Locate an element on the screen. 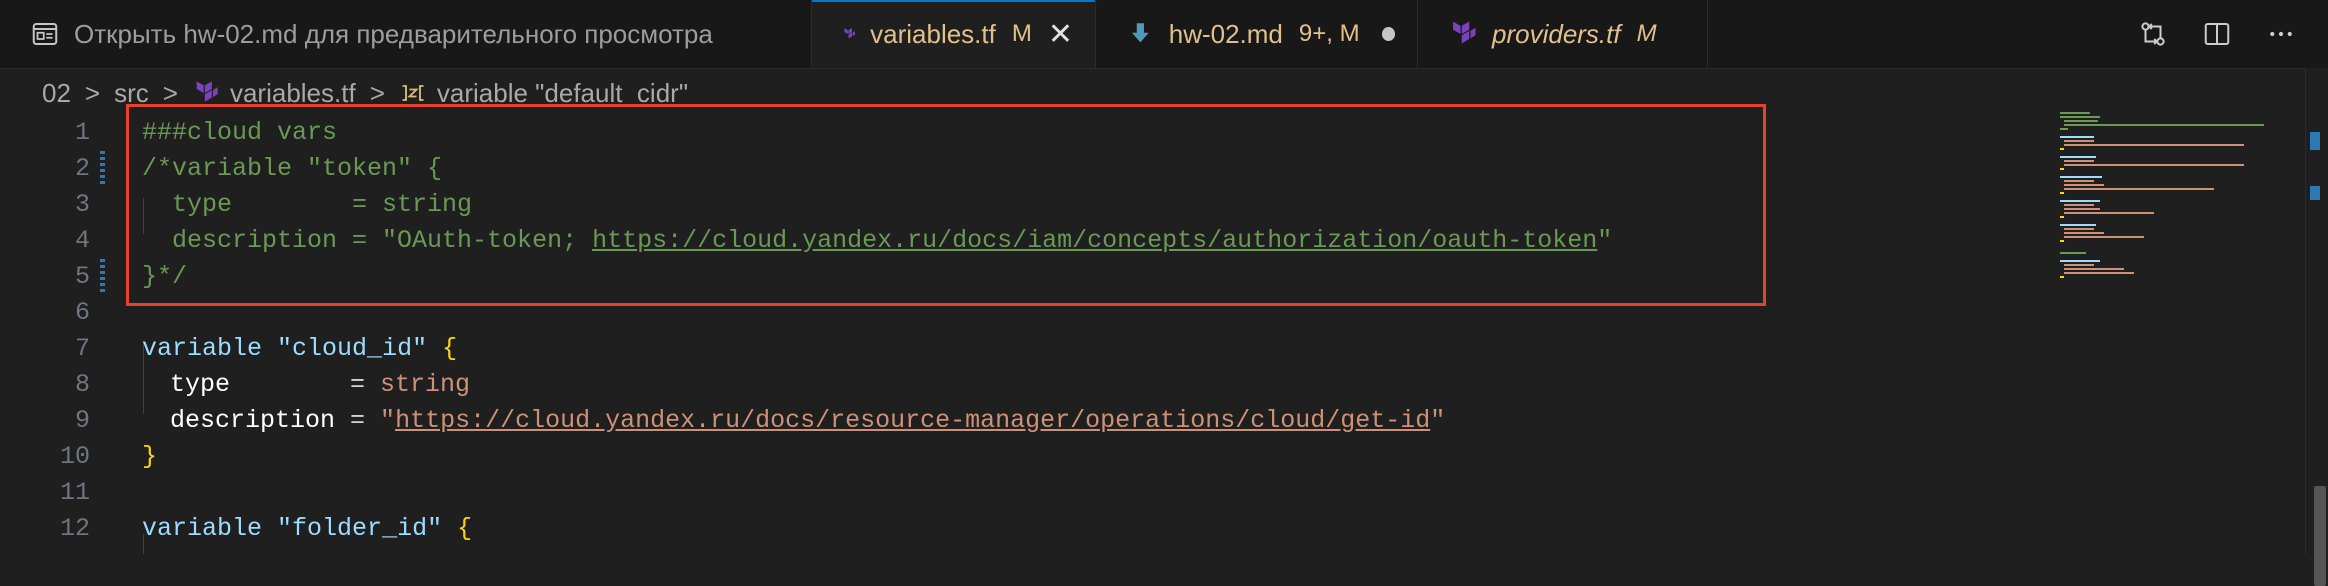 The image size is (2328, 586). open-changes-icon is located at coordinates (2153, 34).